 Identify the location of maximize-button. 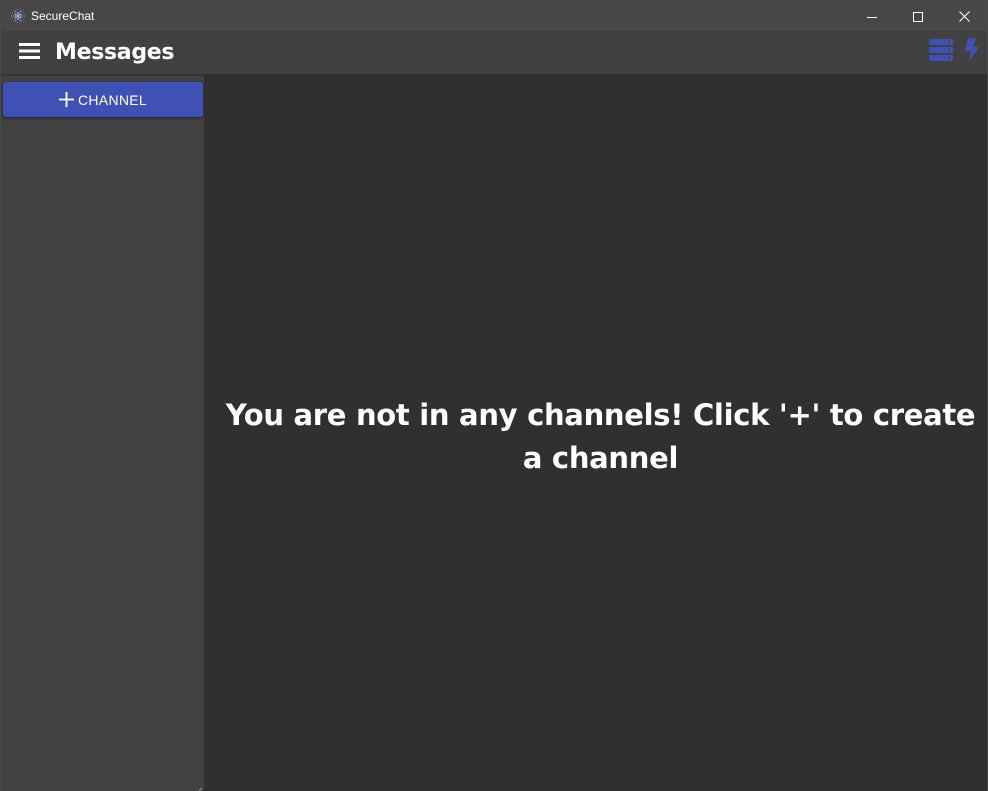
(918, 16).